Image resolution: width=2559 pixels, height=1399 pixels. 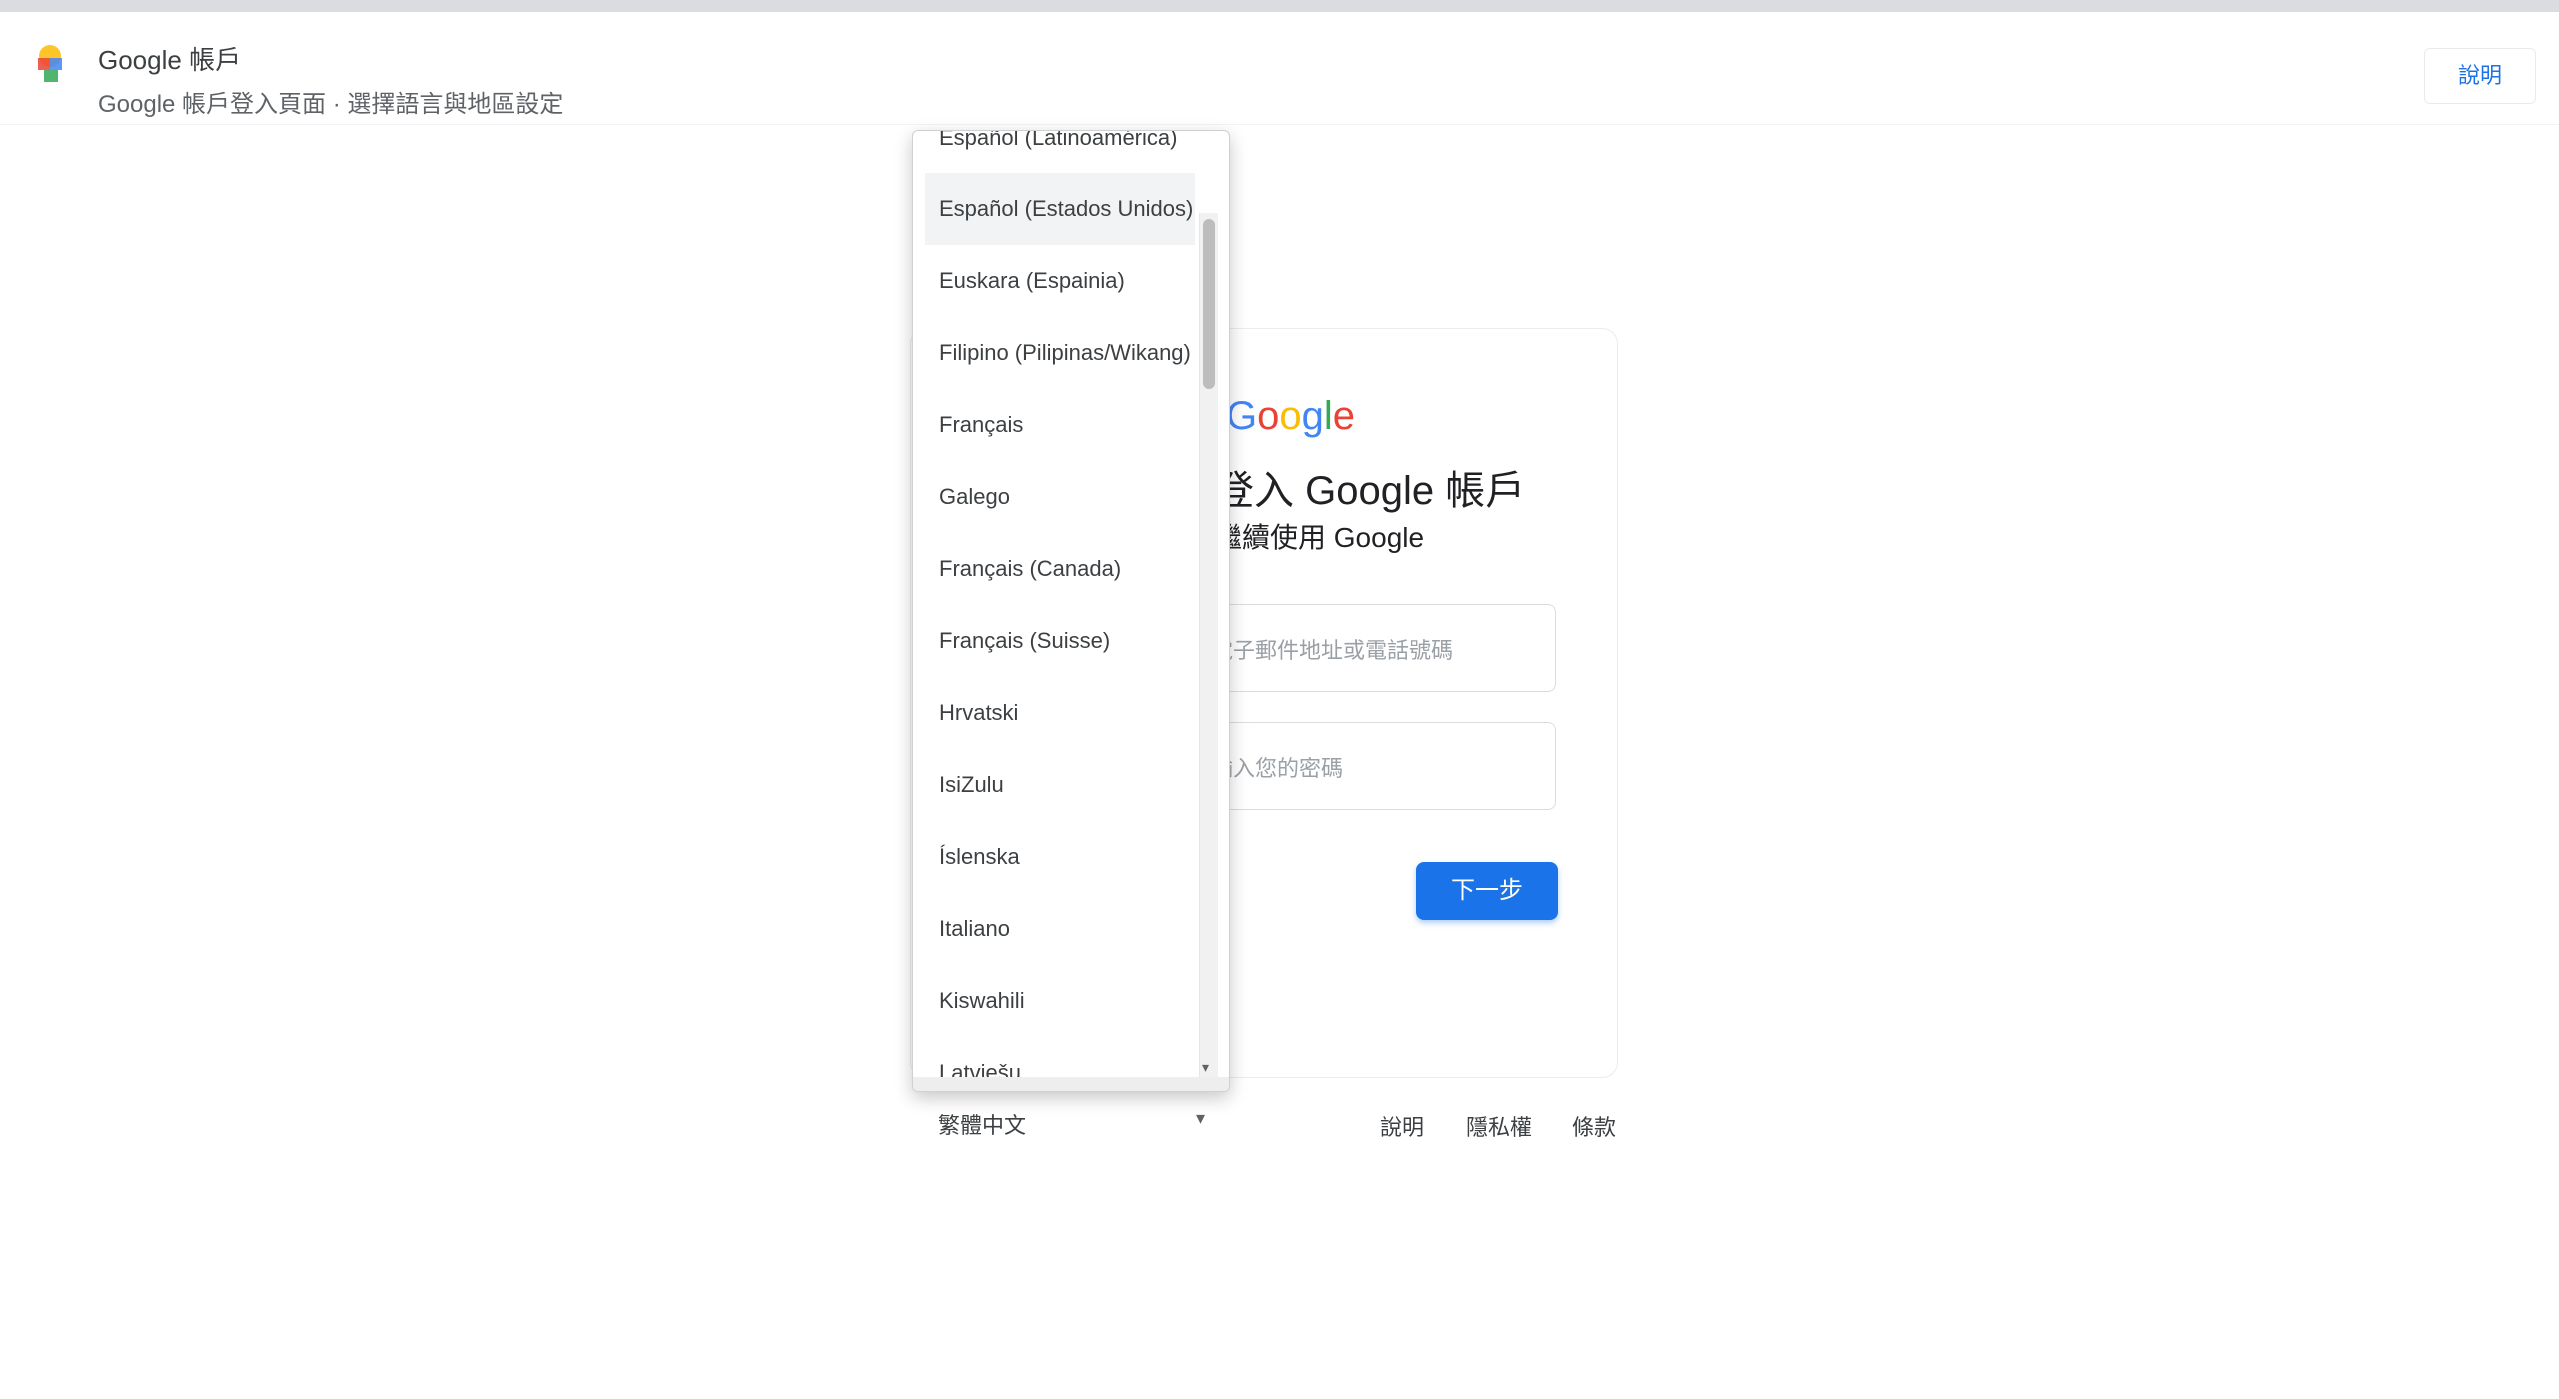 I want to click on language-option: Hrvatski, so click(x=1060, y=713).